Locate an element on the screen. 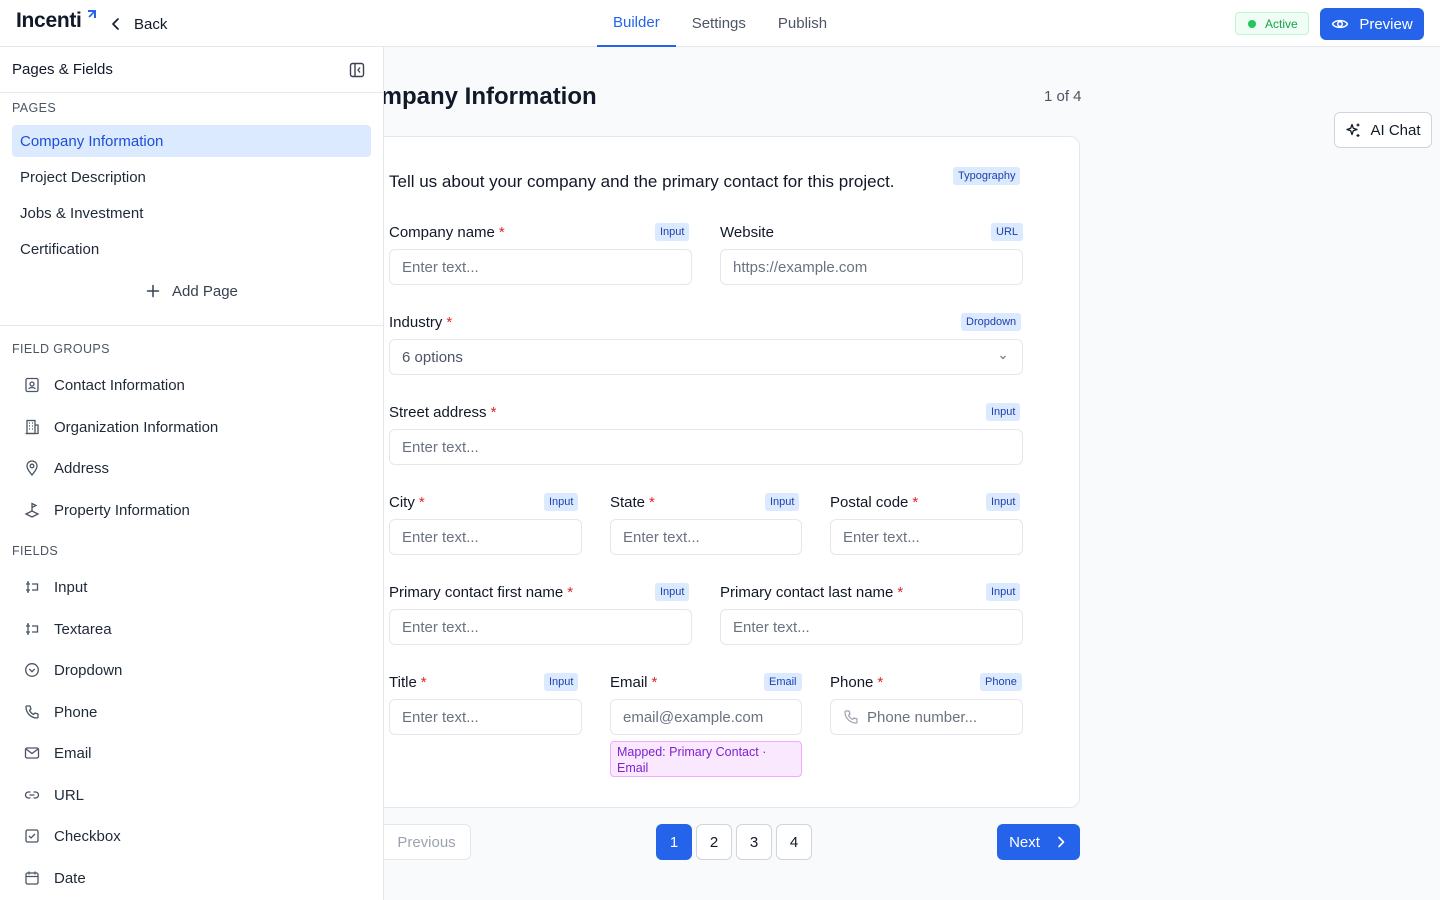 The height and width of the screenshot is (900, 1440). field-group-property-information: Property Information is located at coordinates (107, 510).